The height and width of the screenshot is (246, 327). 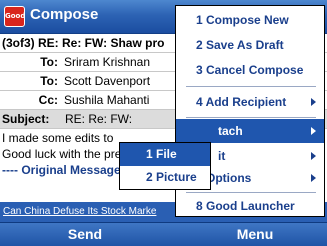 I want to click on menu-item-label: tach, so click(x=230, y=131).